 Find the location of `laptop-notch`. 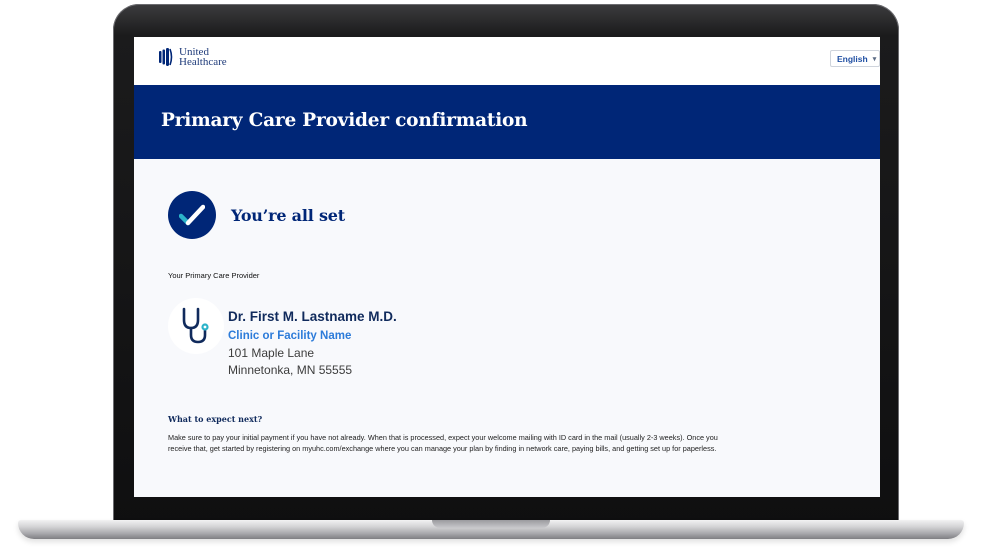

laptop-notch is located at coordinates (491, 524).